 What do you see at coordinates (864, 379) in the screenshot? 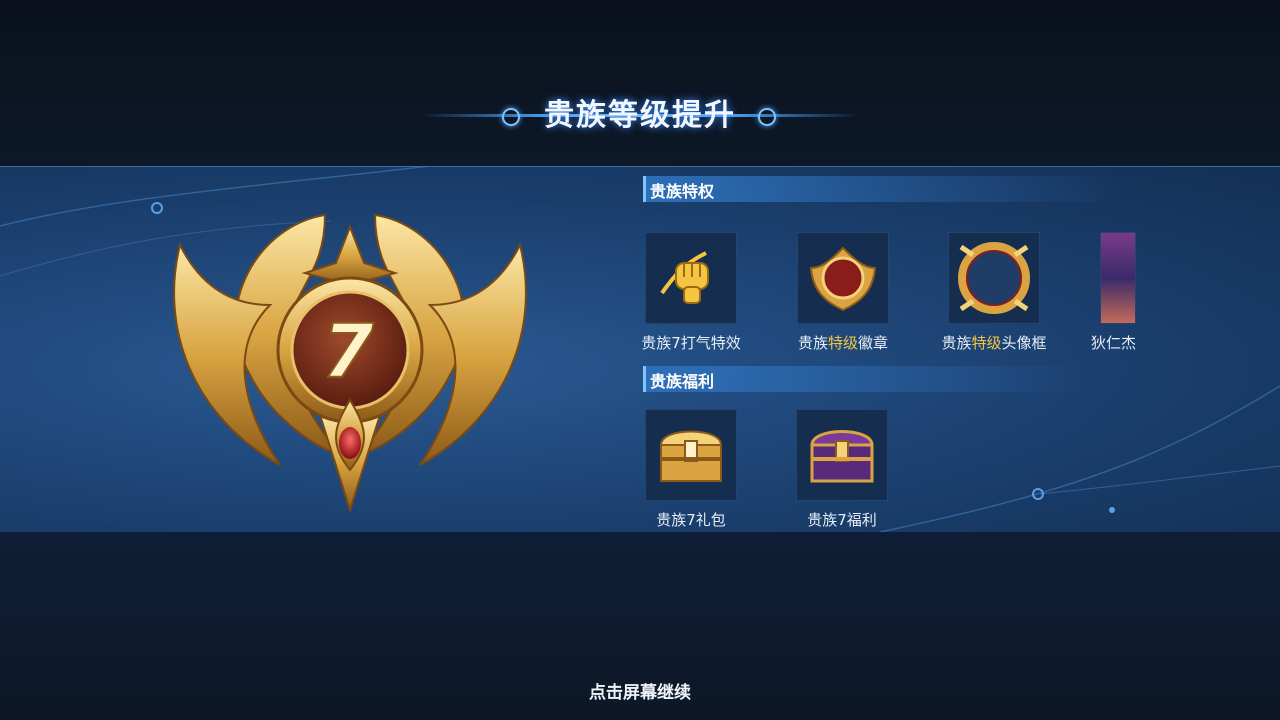
I see `benefits-header: 贵族福利` at bounding box center [864, 379].